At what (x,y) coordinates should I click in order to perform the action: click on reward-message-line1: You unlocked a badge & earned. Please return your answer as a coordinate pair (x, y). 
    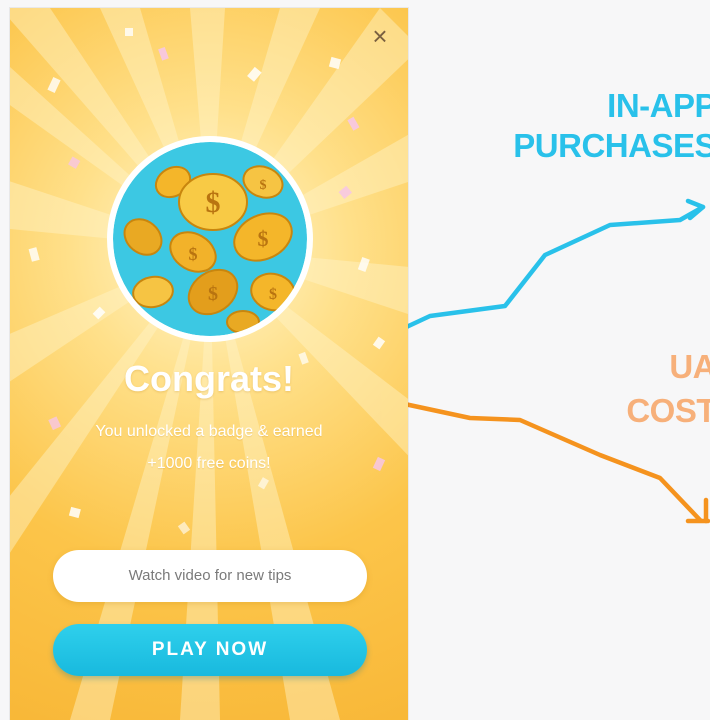
    Looking at the image, I should click on (209, 431).